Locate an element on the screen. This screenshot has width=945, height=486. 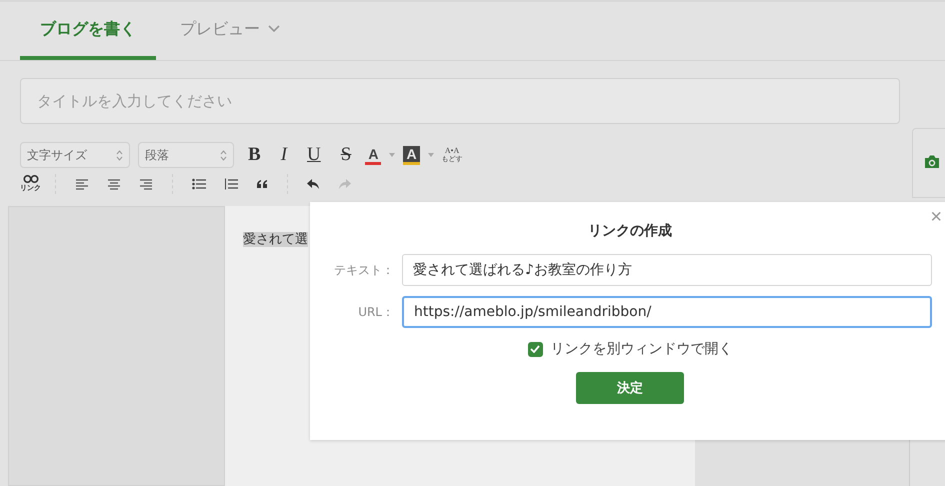
title-field: タイトルを入力してください is located at coordinates (460, 101).